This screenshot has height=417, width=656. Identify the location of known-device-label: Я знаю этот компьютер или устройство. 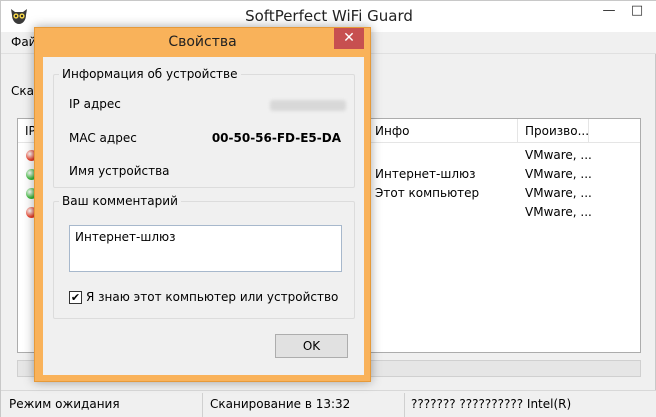
(212, 297).